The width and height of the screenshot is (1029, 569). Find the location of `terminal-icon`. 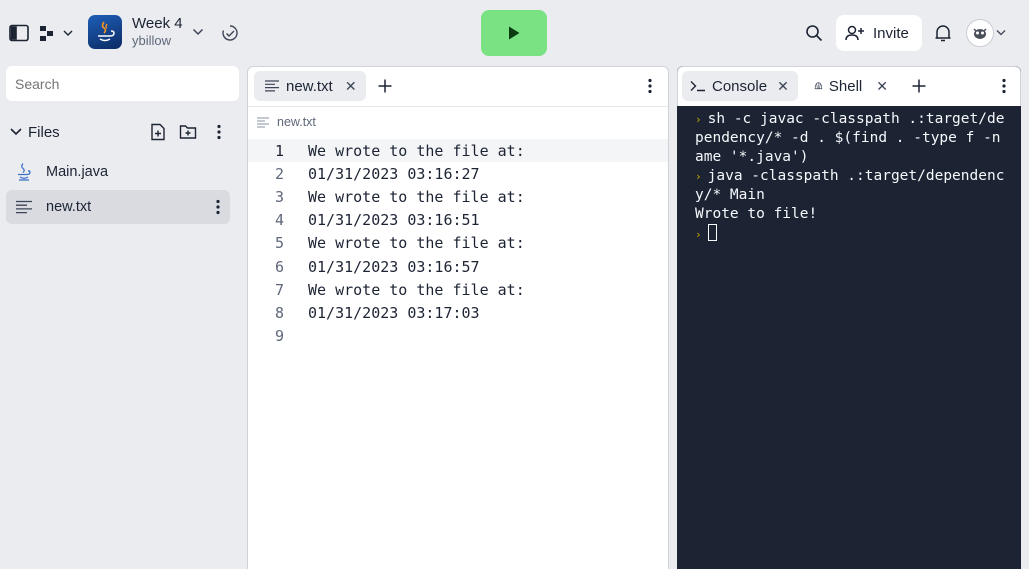

terminal-icon is located at coordinates (697, 86).